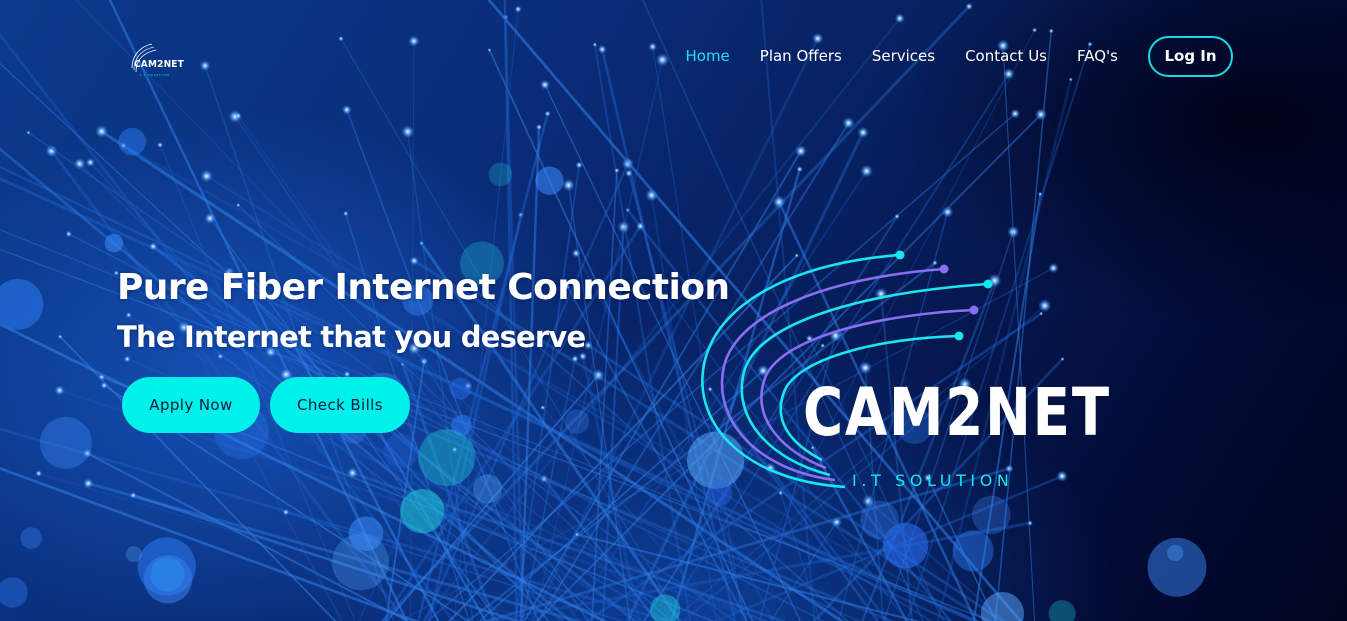  I want to click on brand-emblem-name: CAM2NET, so click(957, 412).